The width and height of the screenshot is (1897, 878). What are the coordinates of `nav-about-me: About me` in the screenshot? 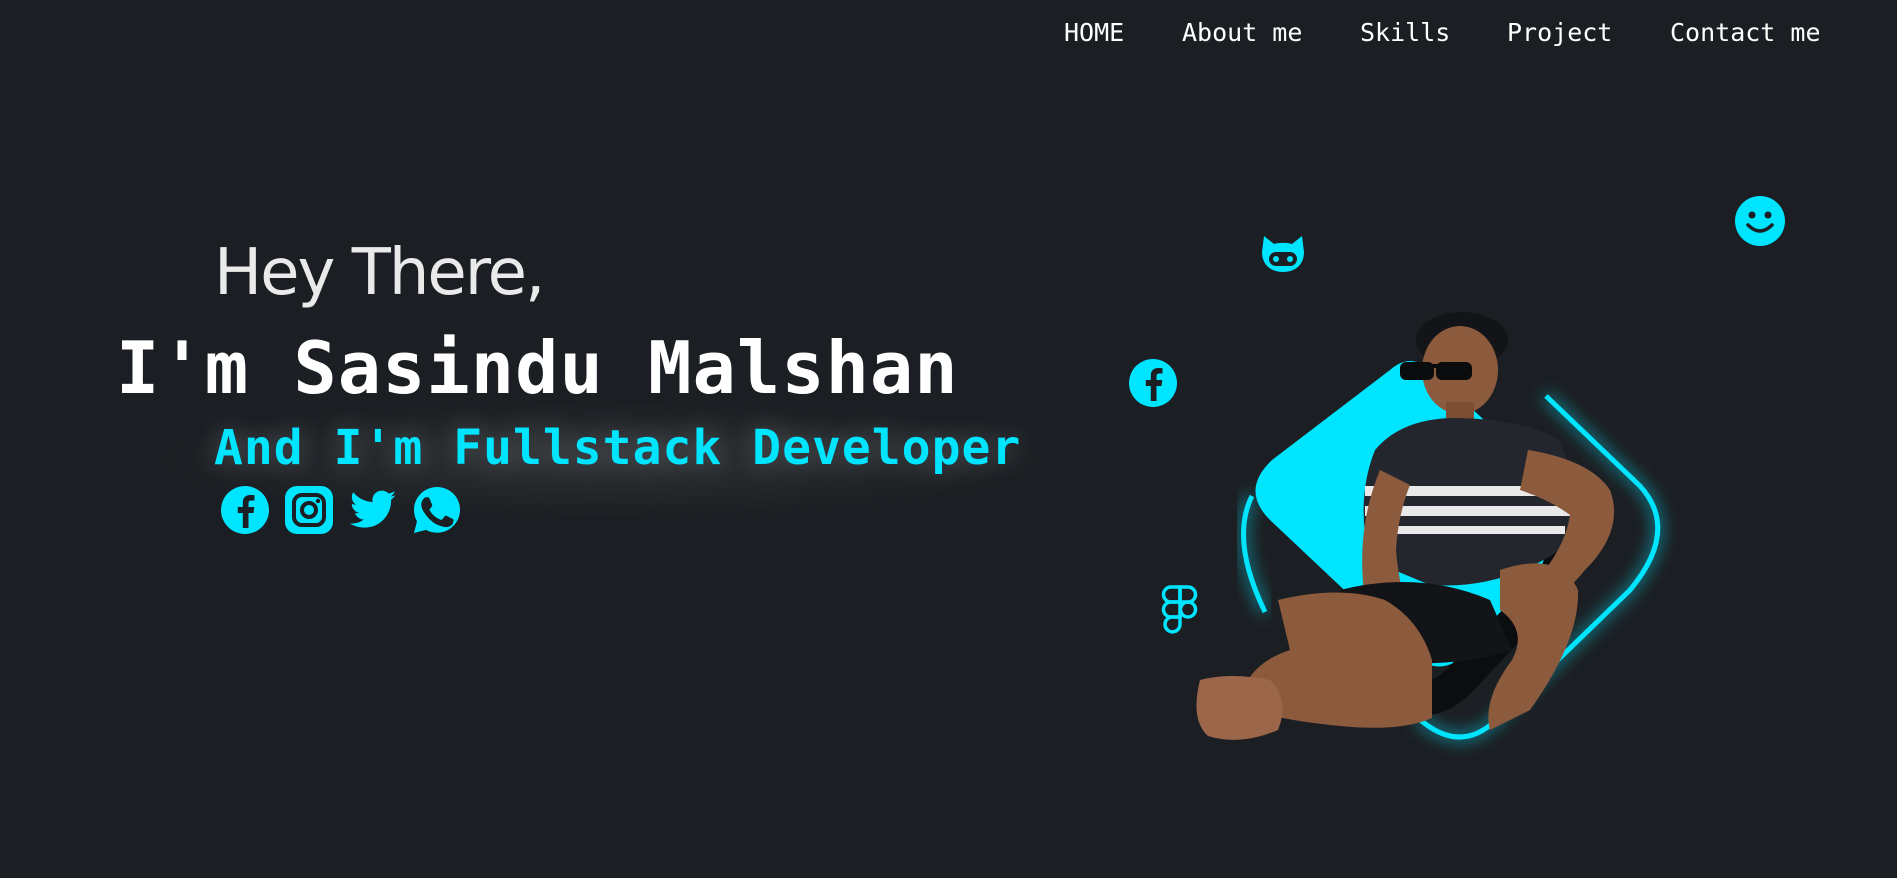 It's located at (1242, 32).